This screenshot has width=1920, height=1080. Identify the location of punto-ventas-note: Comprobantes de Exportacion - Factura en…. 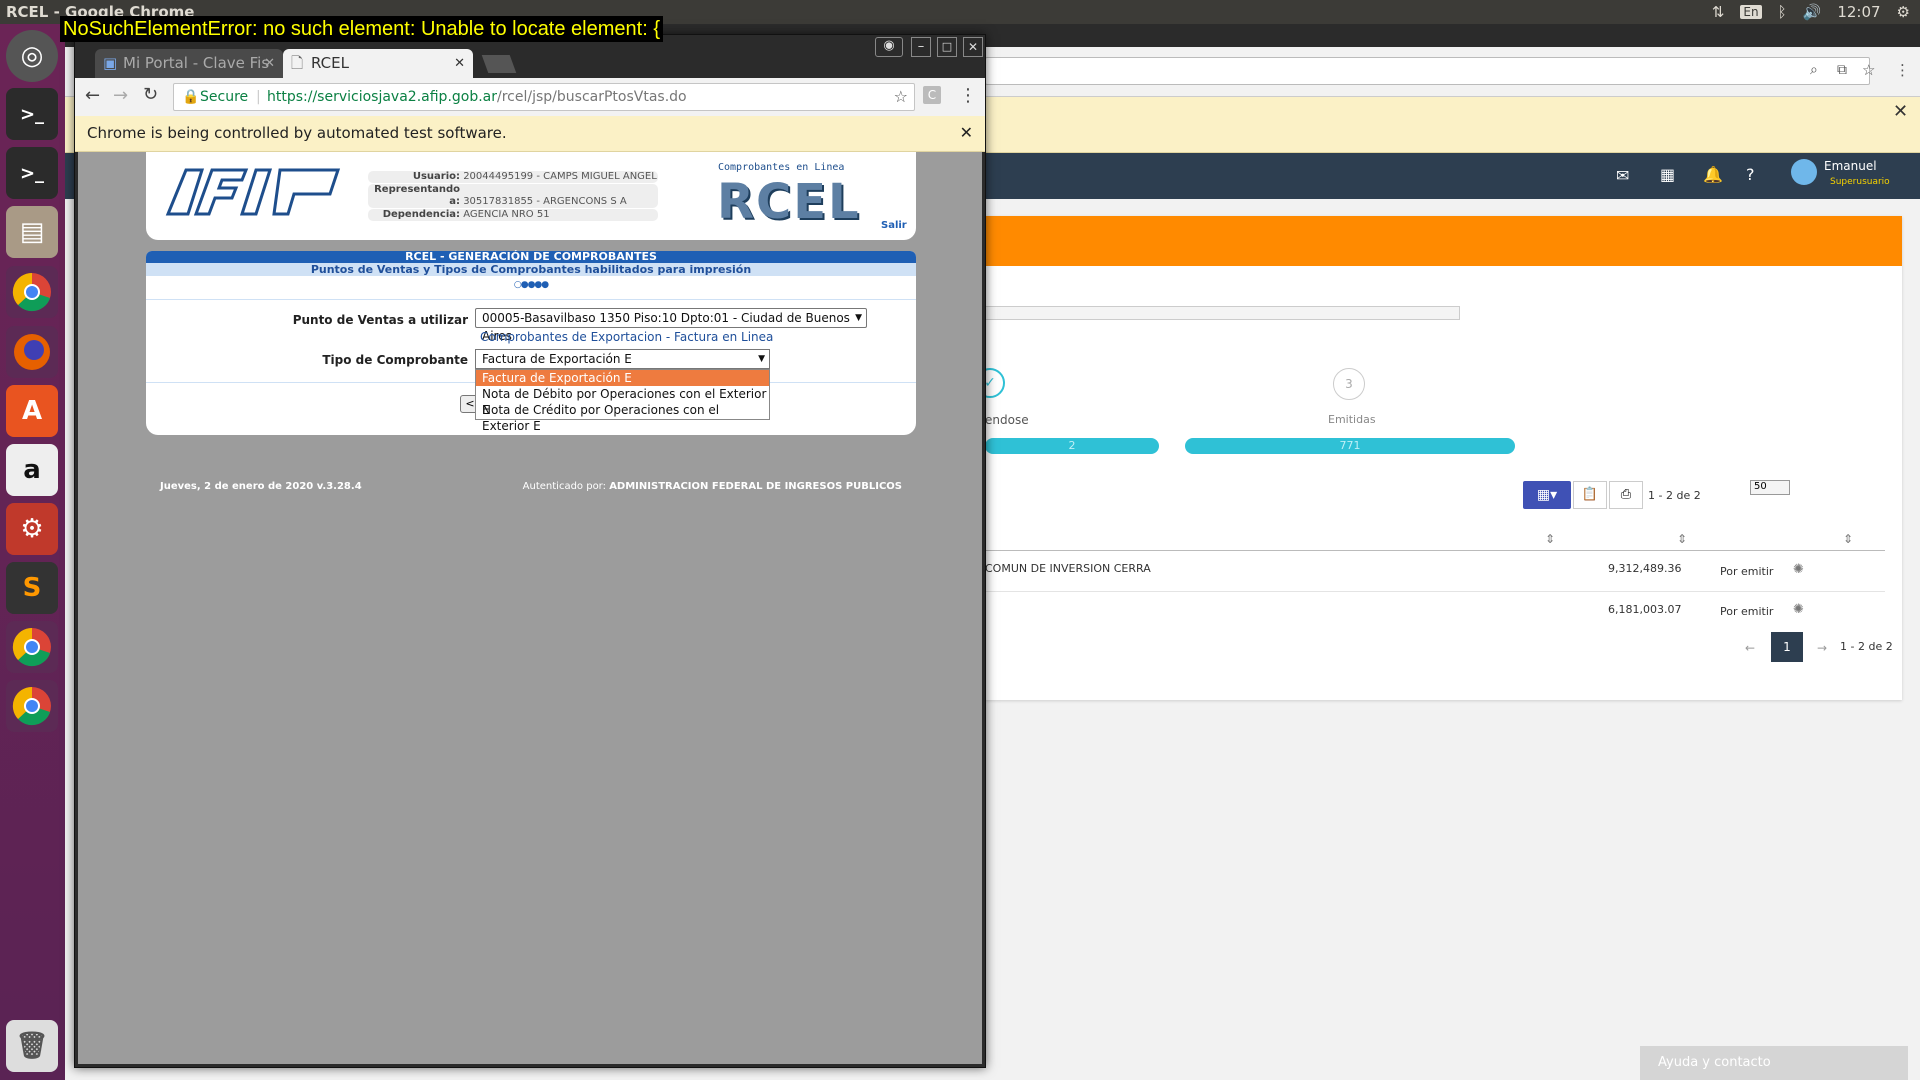
(627, 337).